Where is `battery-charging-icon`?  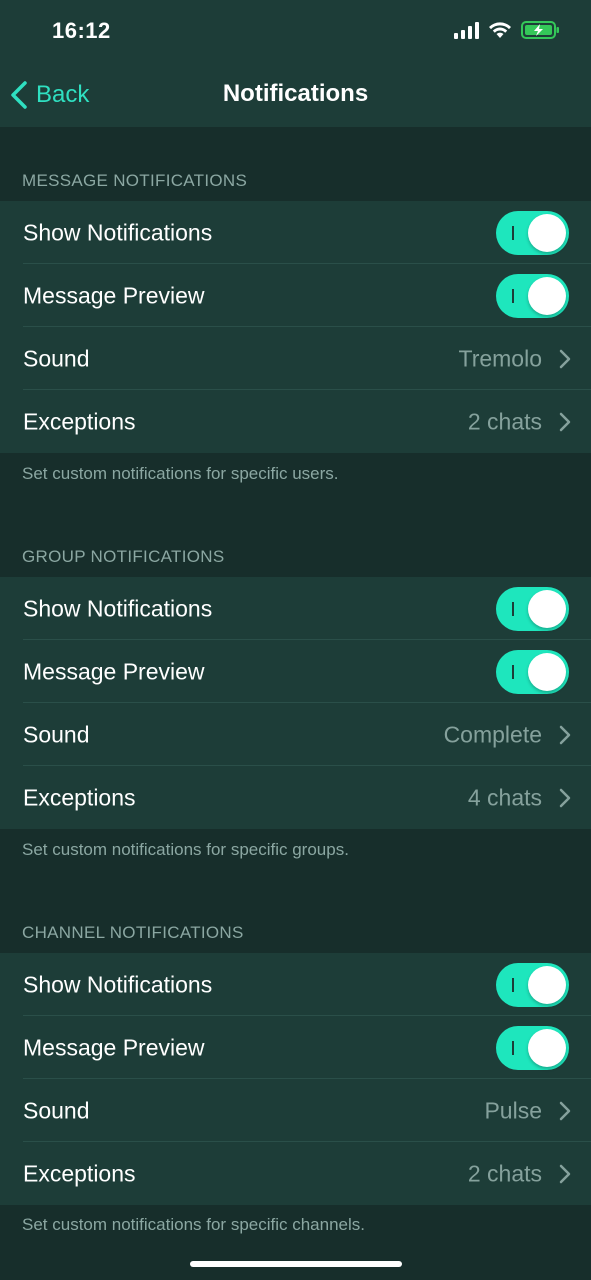 battery-charging-icon is located at coordinates (540, 30).